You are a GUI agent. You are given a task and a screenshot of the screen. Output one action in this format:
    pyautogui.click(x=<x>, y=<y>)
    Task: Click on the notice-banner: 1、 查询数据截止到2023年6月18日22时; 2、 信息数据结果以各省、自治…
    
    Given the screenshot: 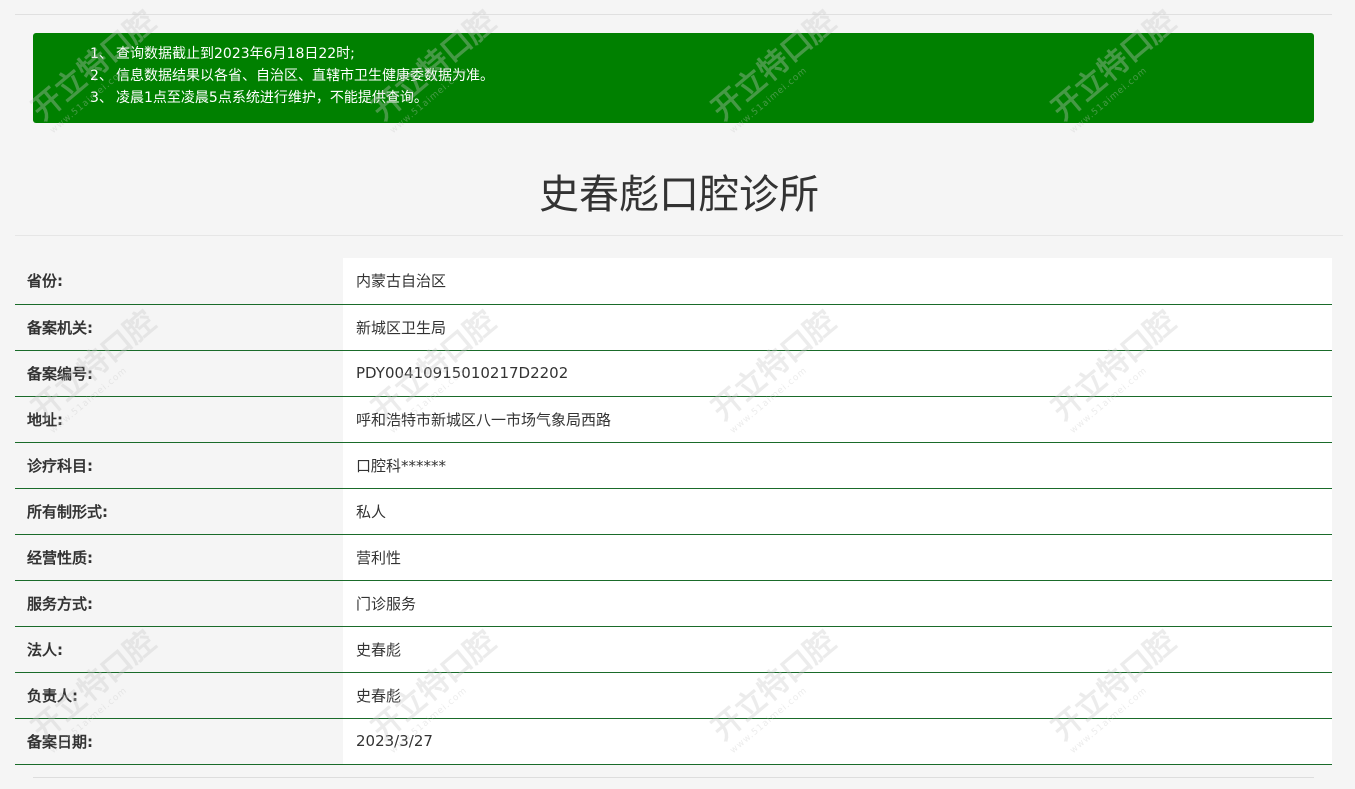 What is the action you would take?
    pyautogui.click(x=673, y=78)
    